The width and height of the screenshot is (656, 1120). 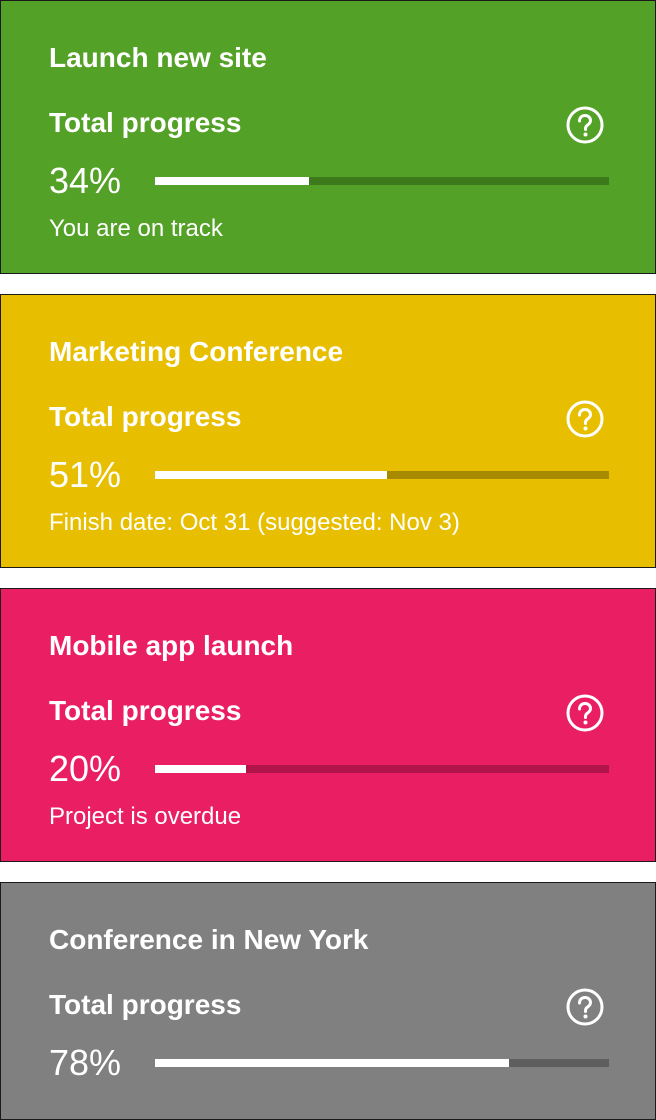 I want to click on status-text: You are on track, so click(x=136, y=228).